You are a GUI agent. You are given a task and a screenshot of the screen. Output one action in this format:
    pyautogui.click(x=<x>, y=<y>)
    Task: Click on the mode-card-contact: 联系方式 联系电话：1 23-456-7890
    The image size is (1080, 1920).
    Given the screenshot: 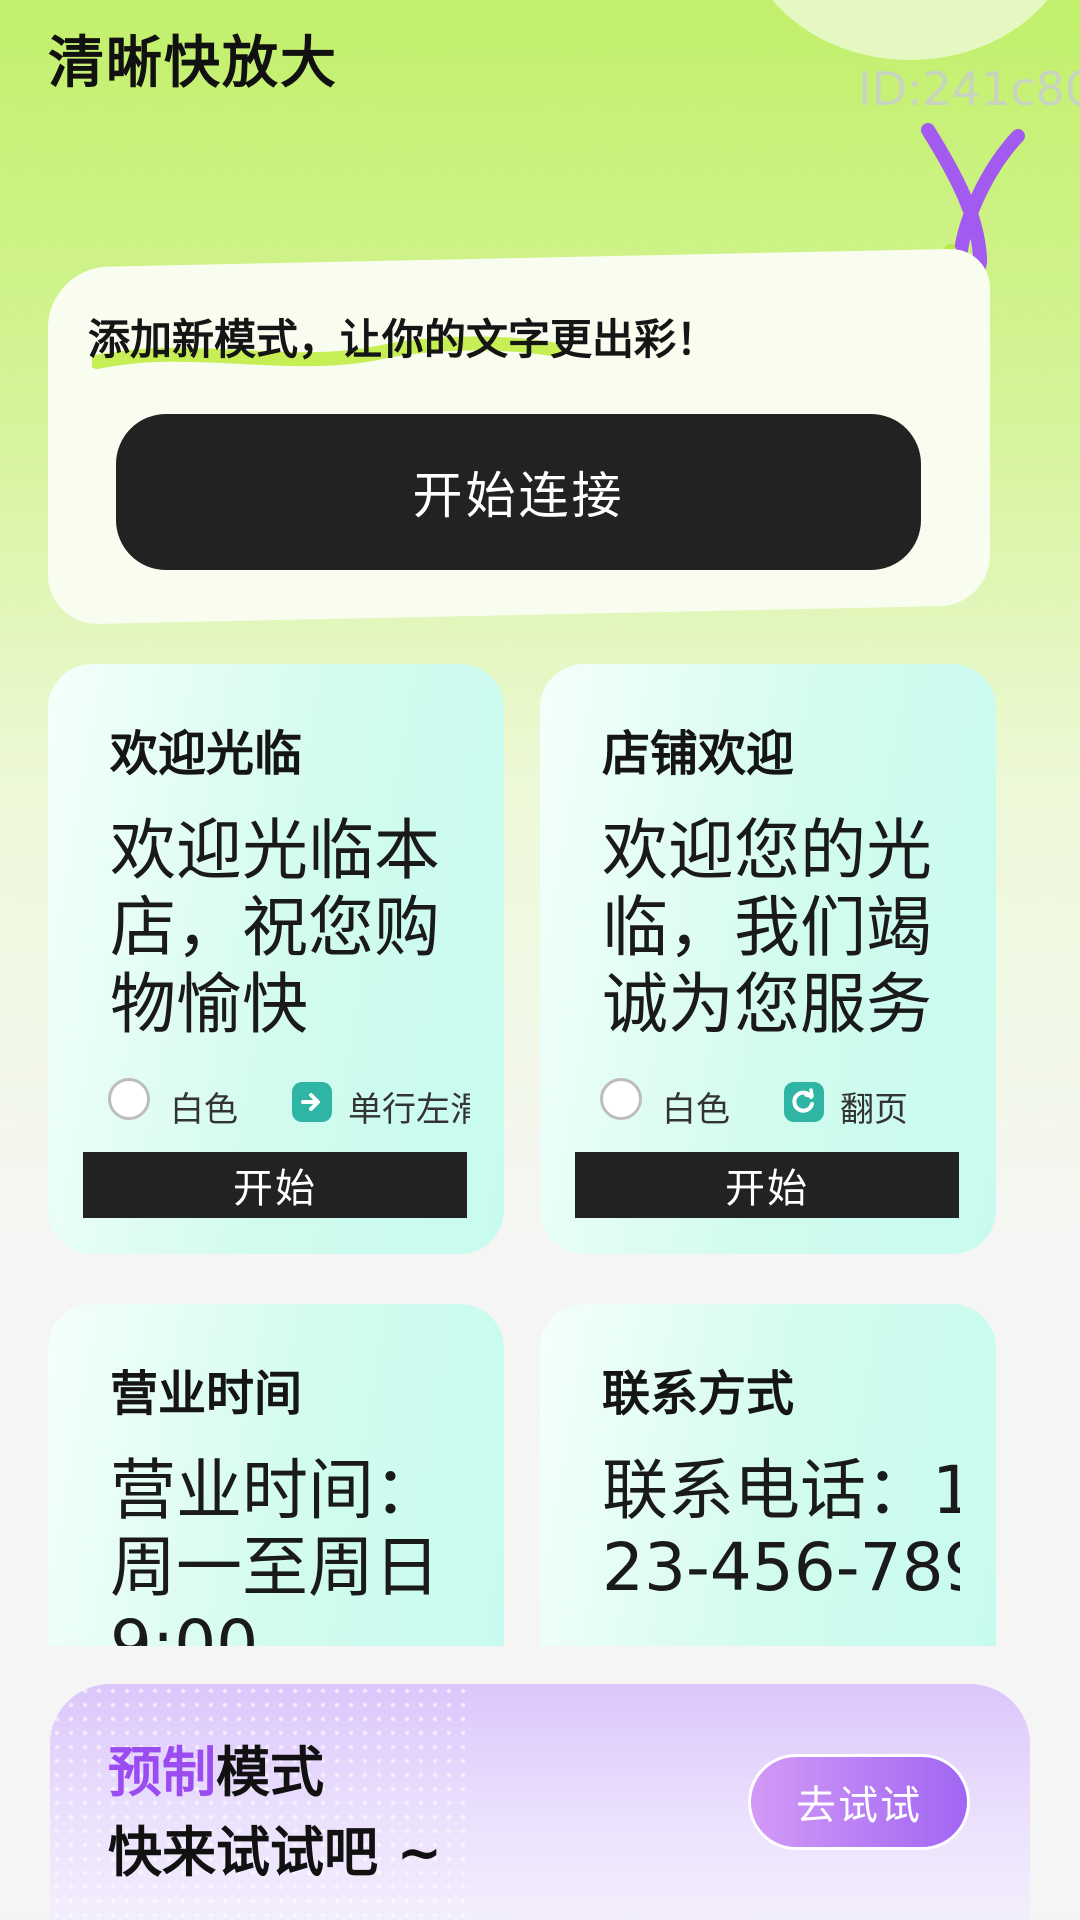 What is the action you would take?
    pyautogui.click(x=768, y=1475)
    